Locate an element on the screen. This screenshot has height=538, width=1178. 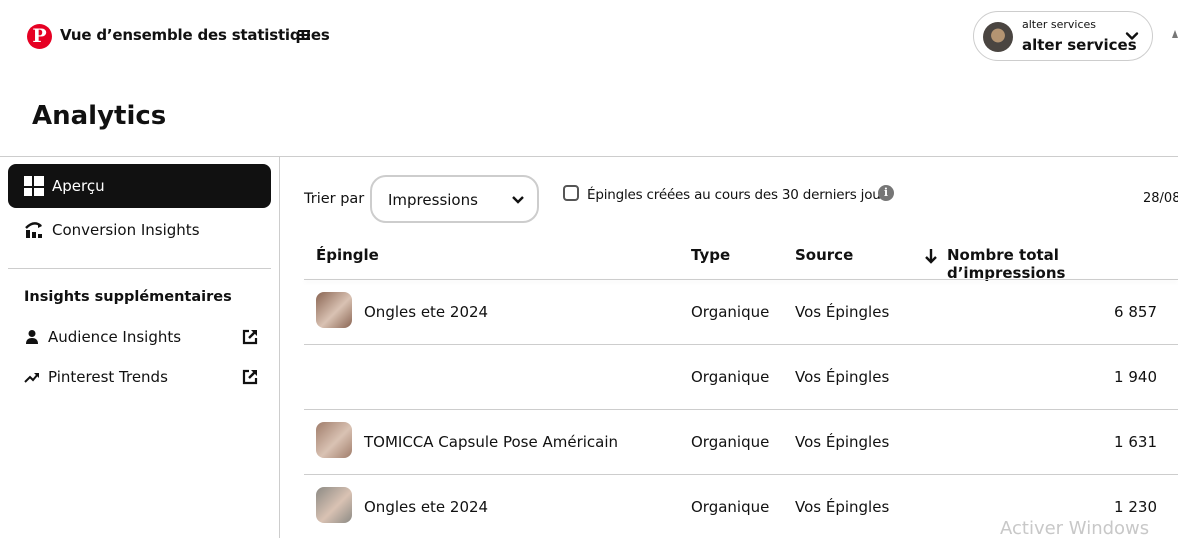
sidebar-section-divider is located at coordinates (139, 268).